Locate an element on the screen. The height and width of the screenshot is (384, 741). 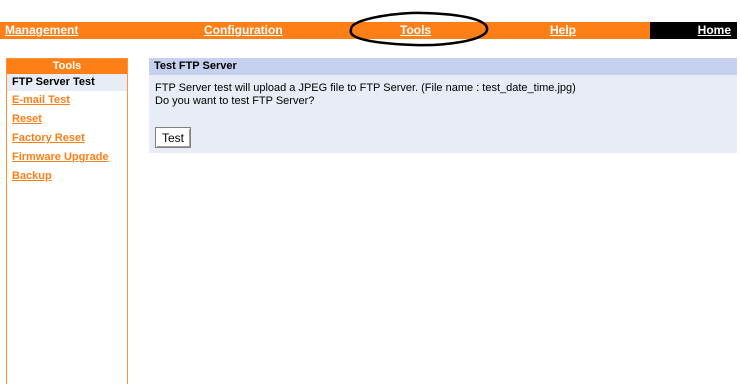
sidebar-item-backup: Backup is located at coordinates (67, 176).